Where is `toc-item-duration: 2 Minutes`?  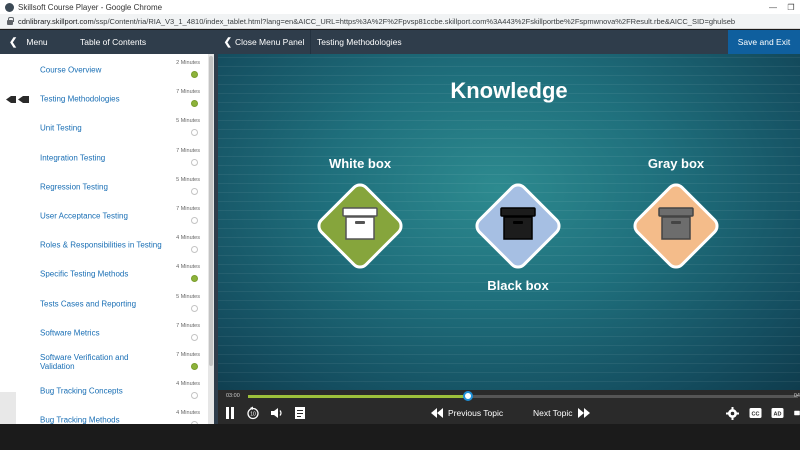
toc-item-duration: 2 Minutes is located at coordinates (188, 63).